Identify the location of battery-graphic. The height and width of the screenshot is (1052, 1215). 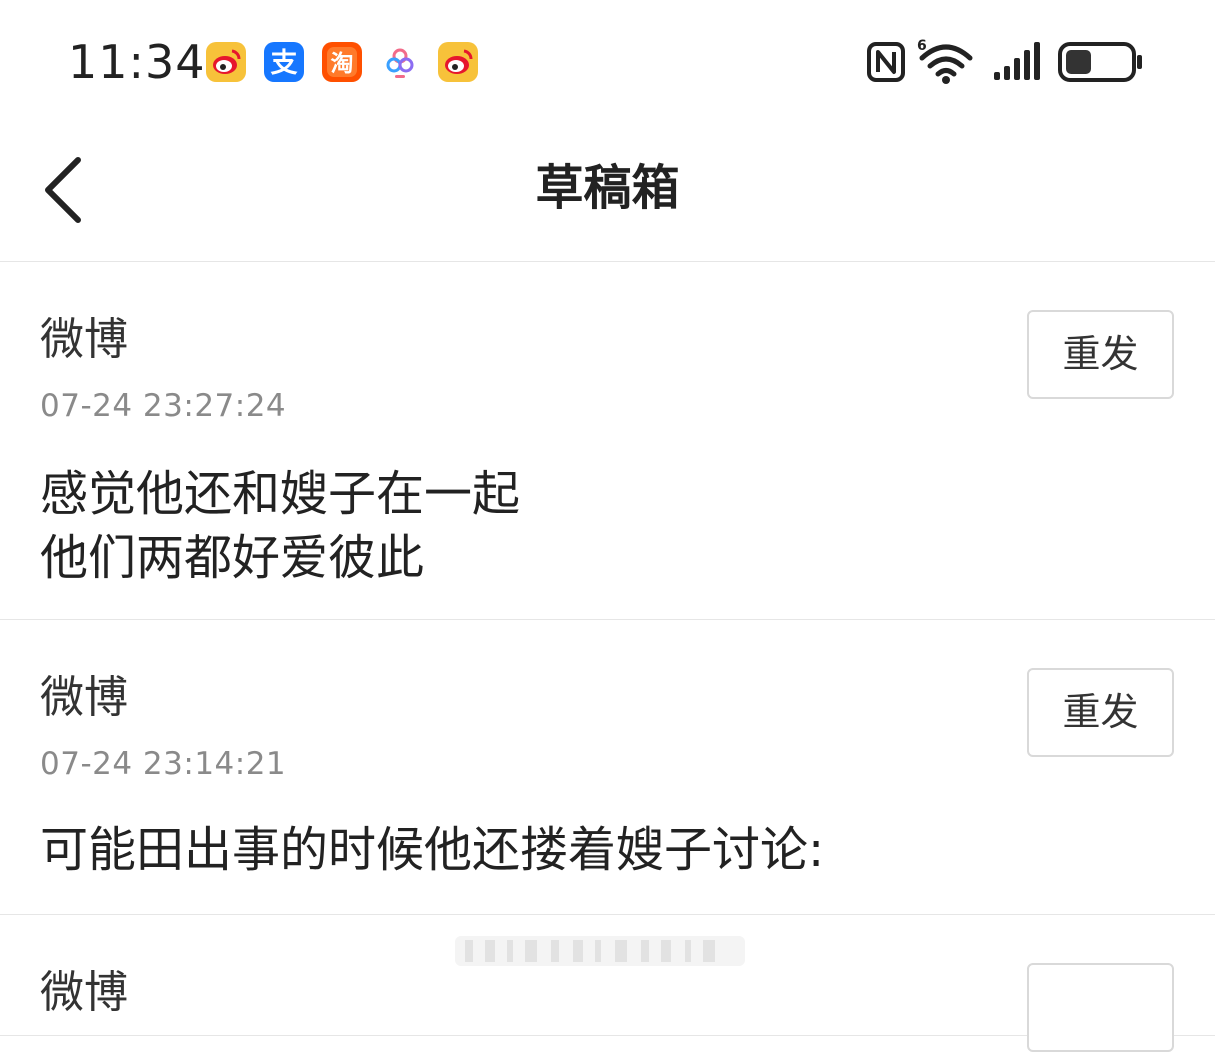
(1100, 62).